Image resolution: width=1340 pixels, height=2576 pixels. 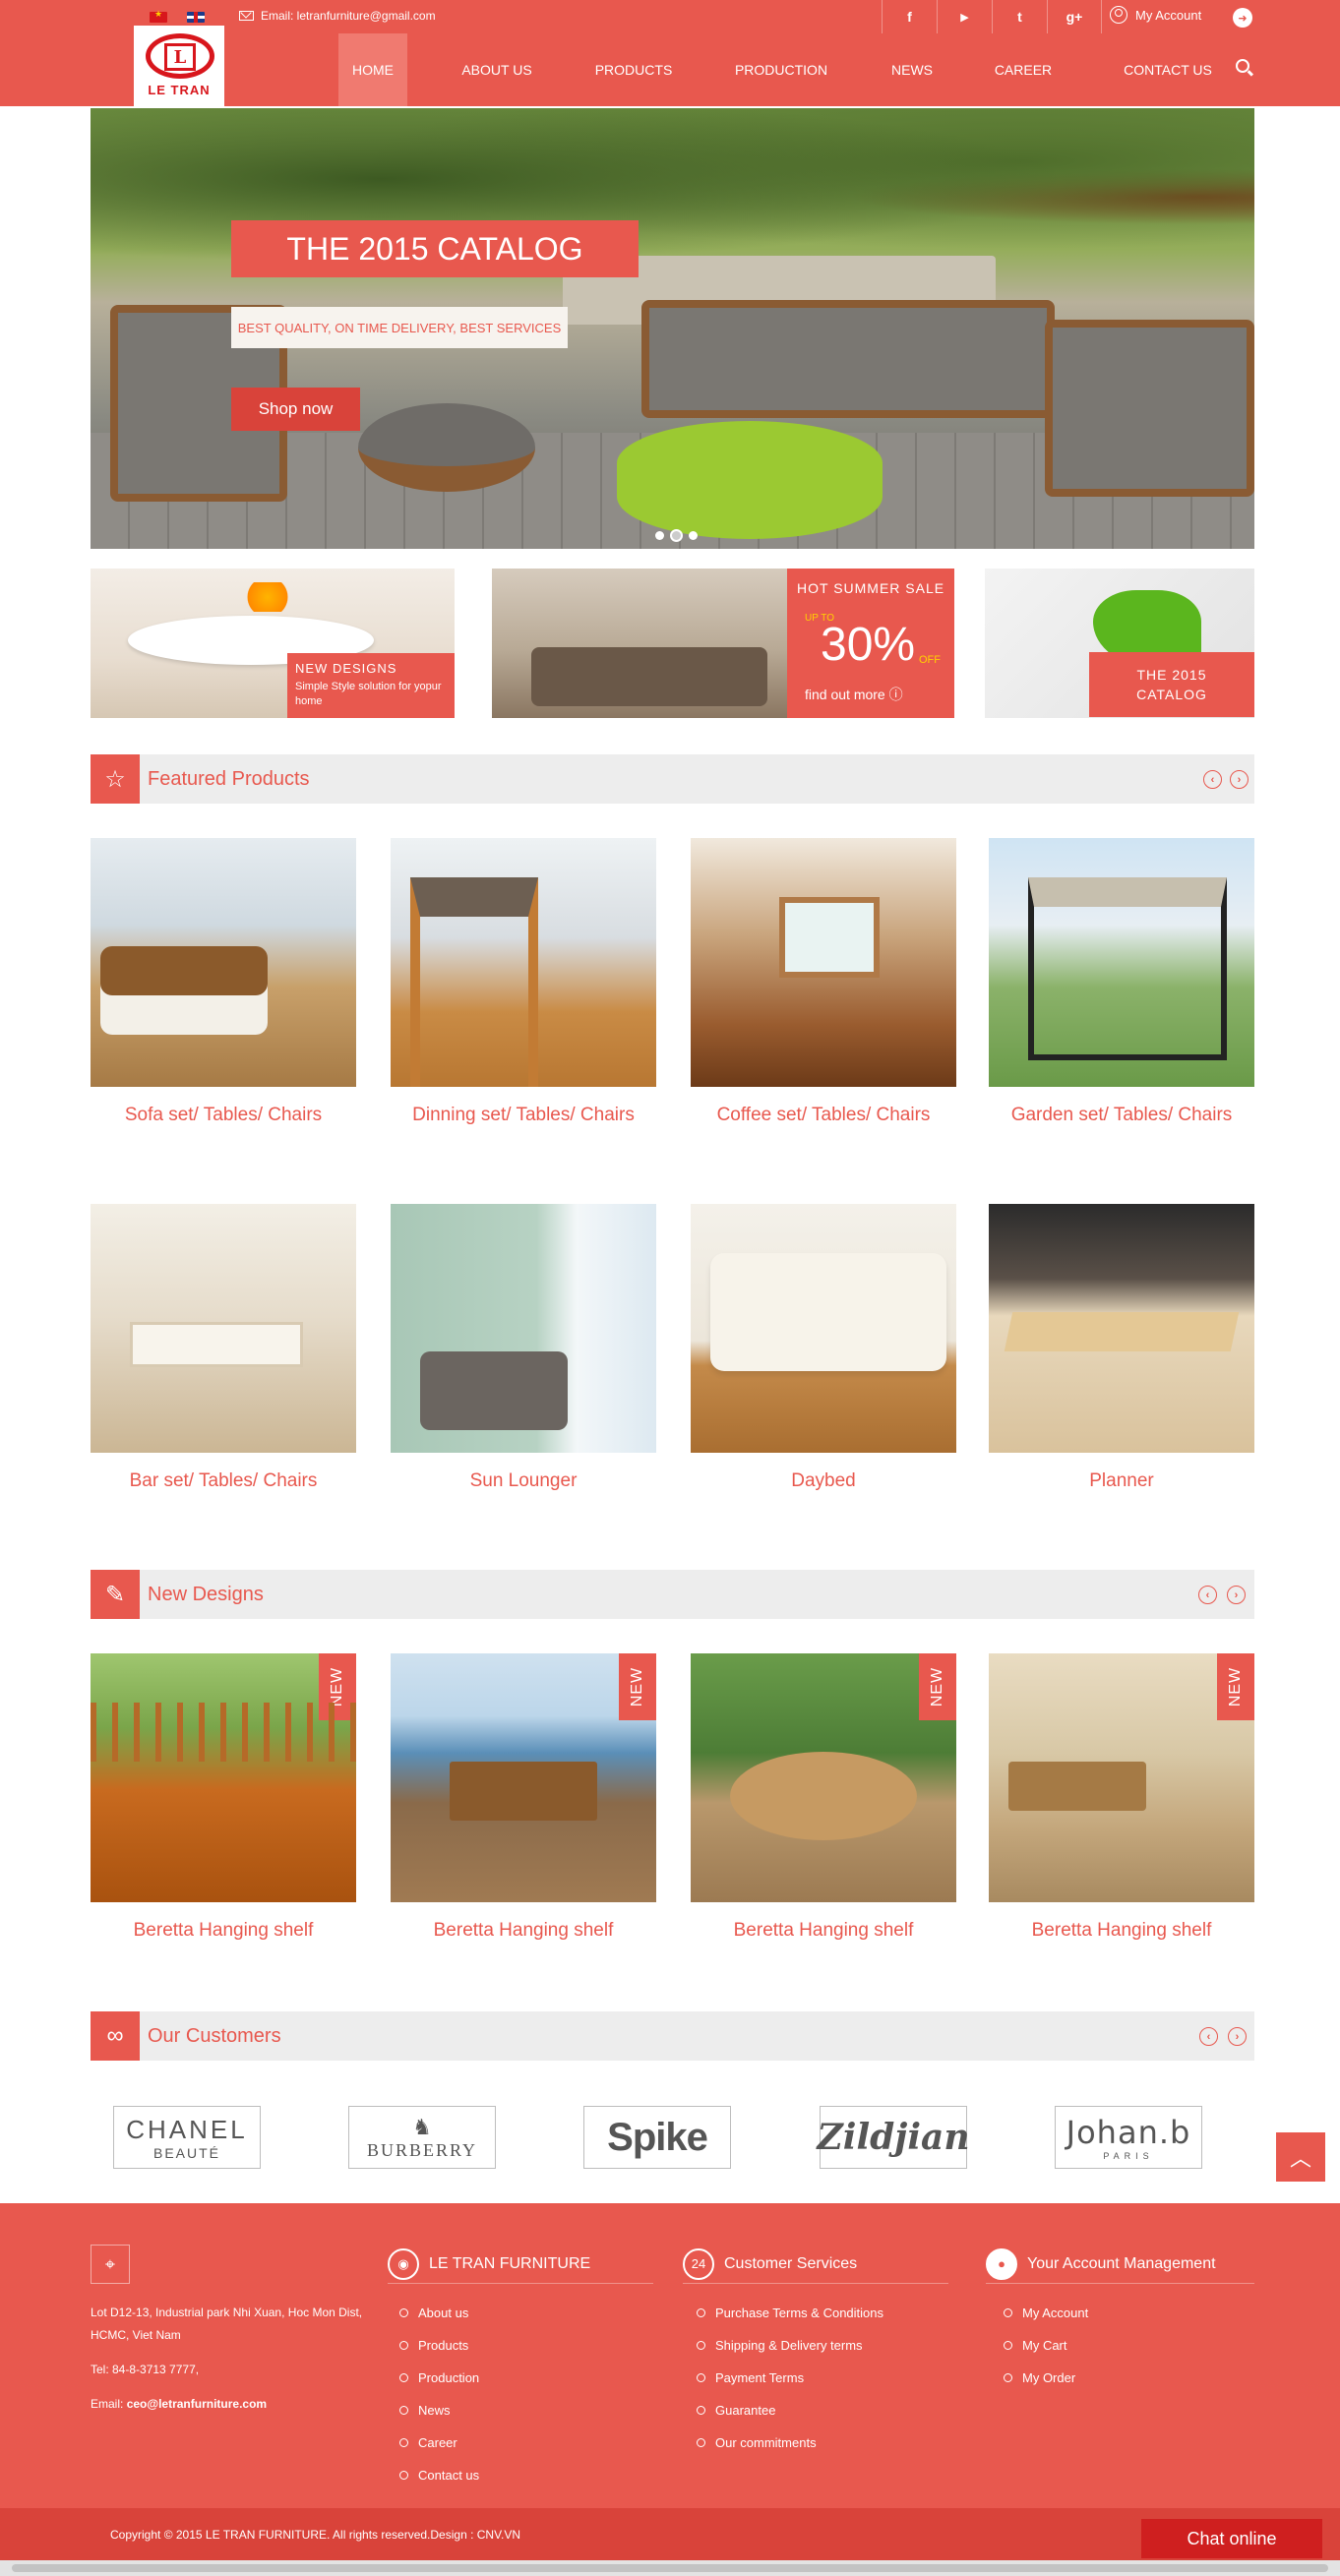 What do you see at coordinates (223, 1115) in the screenshot?
I see `product-title: Sofa set/ Tables/ Chairs` at bounding box center [223, 1115].